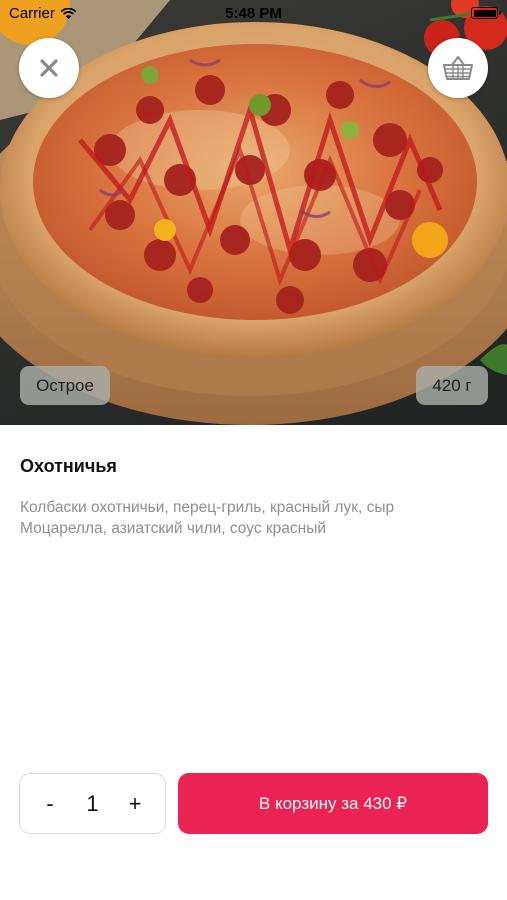  I want to click on close-icon, so click(49, 68).